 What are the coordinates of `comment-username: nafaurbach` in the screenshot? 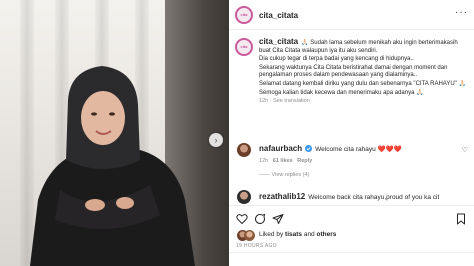 It's located at (280, 148).